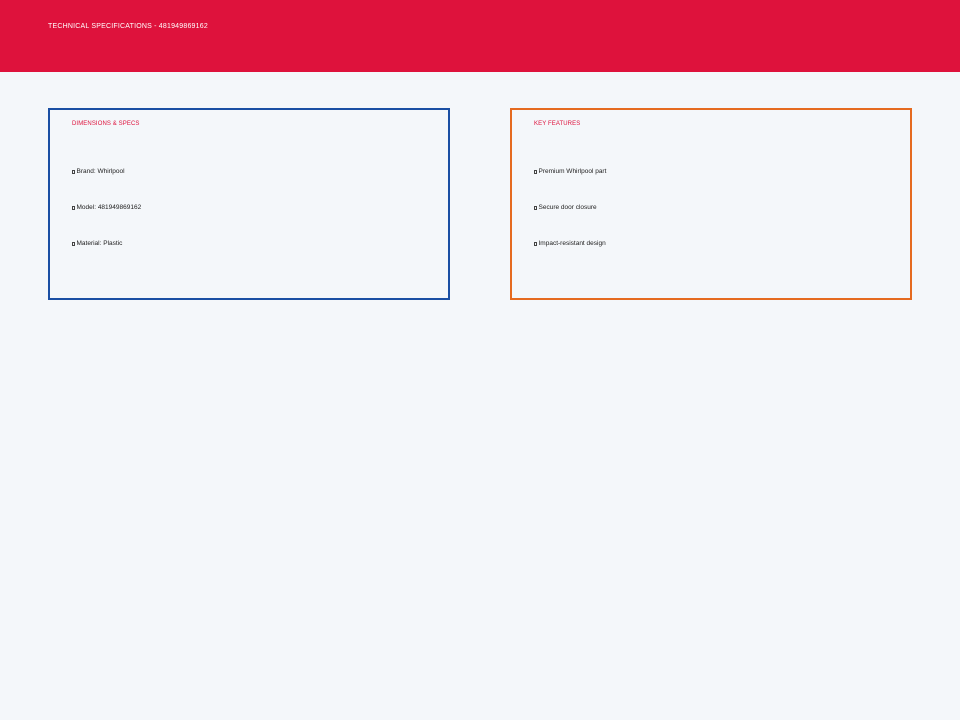 The width and height of the screenshot is (960, 720). I want to click on page-header: TECHNICAL SPECIFICATIONS - 481949869162, so click(480, 36).